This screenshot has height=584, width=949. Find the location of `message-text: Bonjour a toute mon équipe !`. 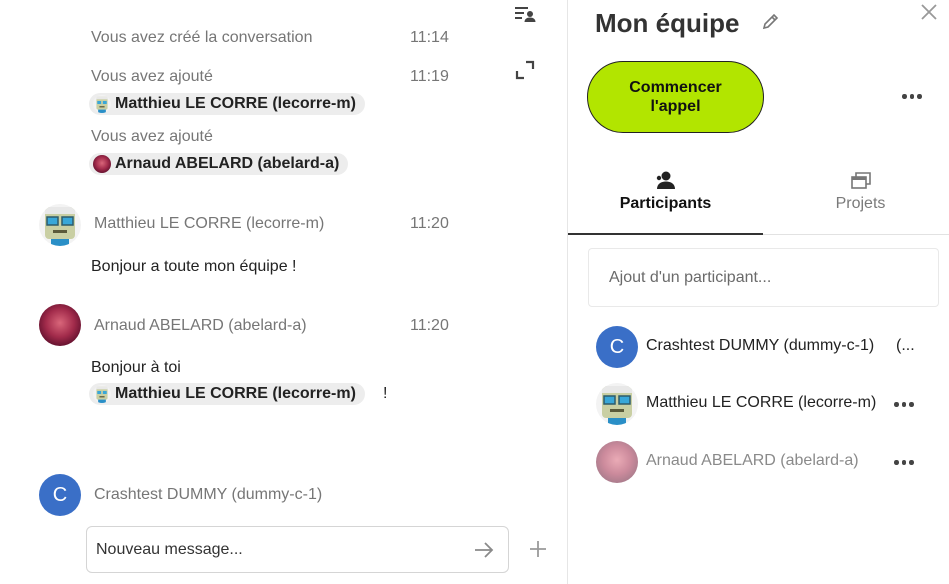

message-text: Bonjour a toute mon équipe ! is located at coordinates (194, 266).